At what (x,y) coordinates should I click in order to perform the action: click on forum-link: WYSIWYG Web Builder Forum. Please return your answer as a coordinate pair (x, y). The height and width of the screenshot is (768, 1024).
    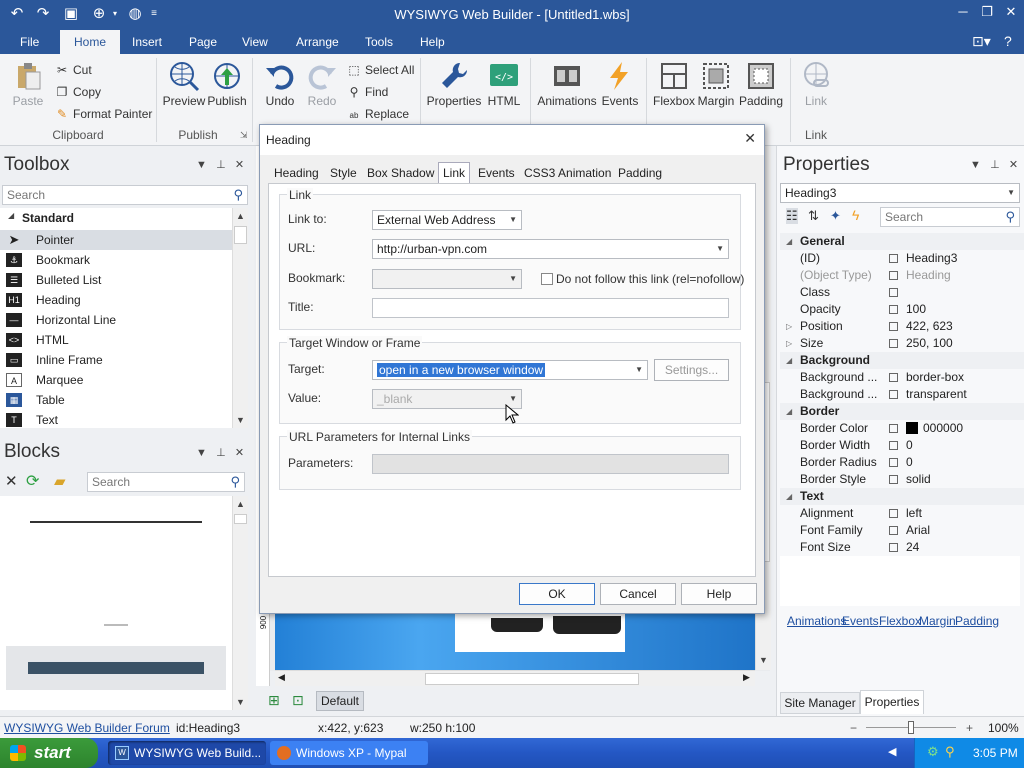
    Looking at the image, I should click on (87, 728).